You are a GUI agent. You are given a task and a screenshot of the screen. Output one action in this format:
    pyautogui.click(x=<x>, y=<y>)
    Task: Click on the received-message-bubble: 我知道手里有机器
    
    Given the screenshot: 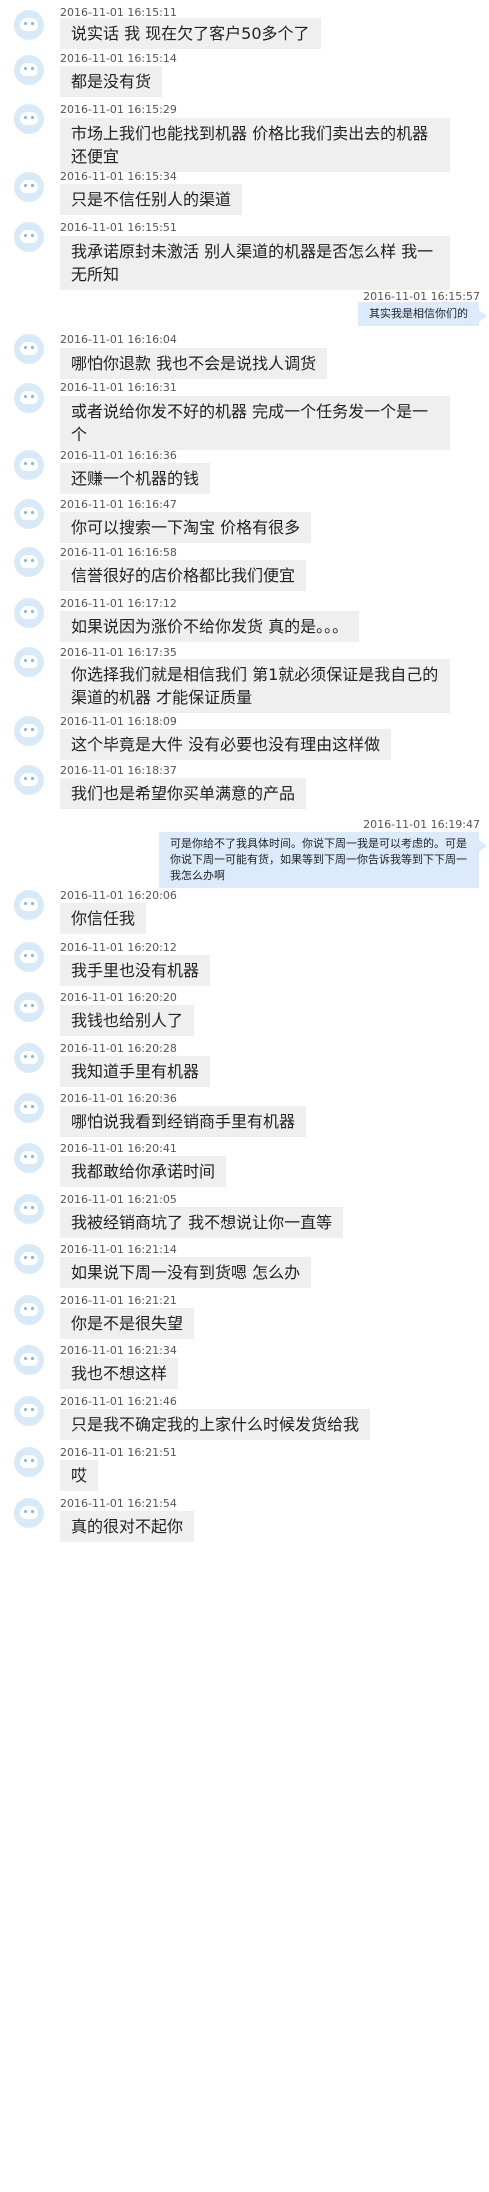 What is the action you would take?
    pyautogui.click(x=135, y=1071)
    